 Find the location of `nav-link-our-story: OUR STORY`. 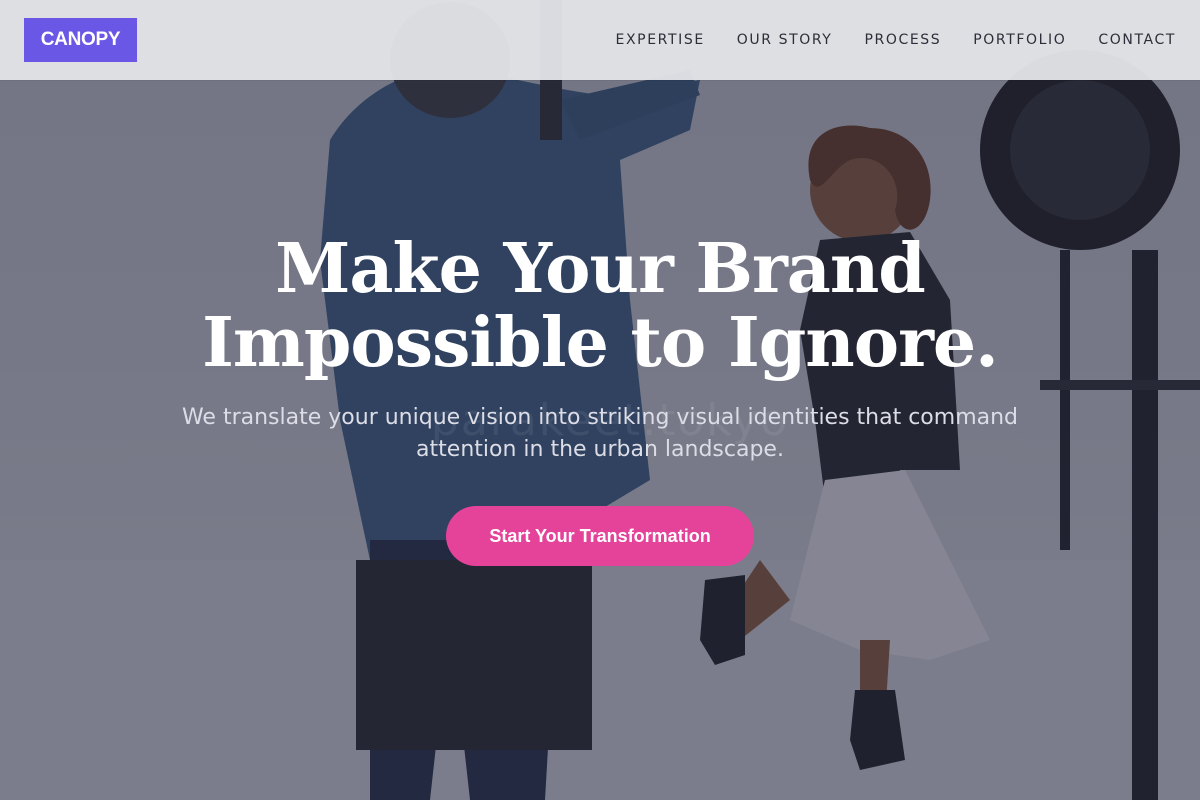

nav-link-our-story: OUR STORY is located at coordinates (785, 40).